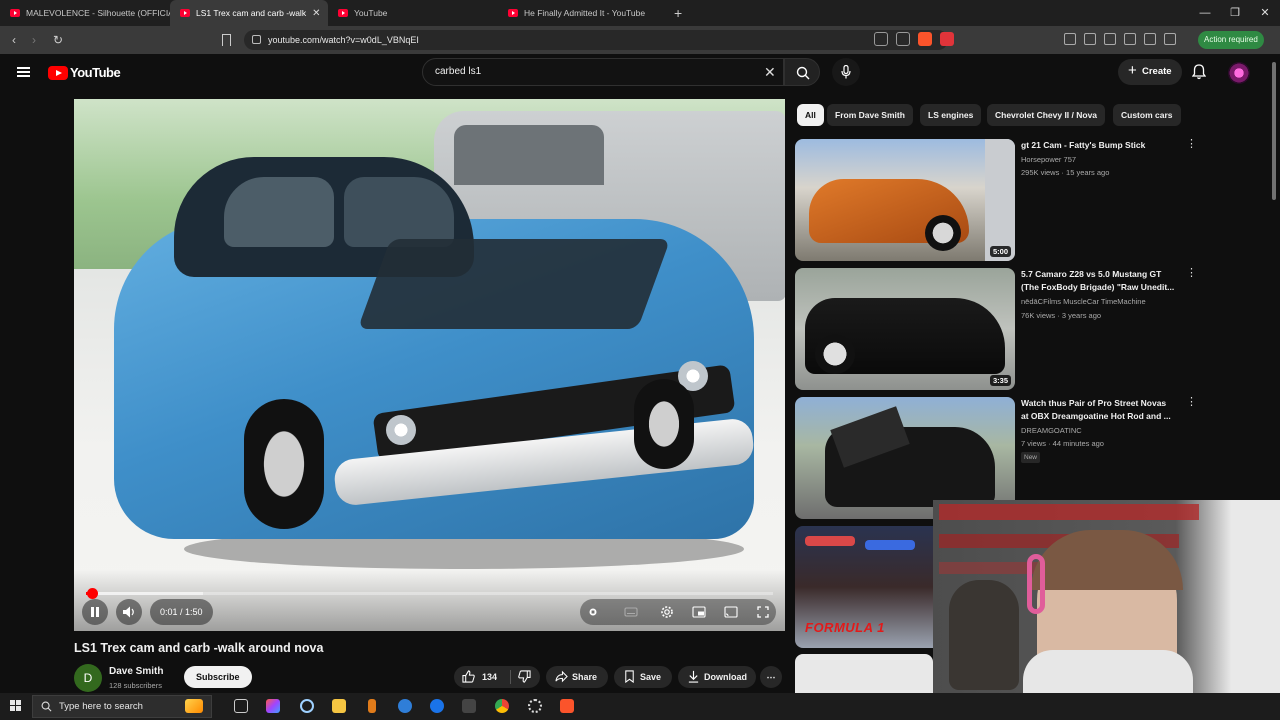 The width and height of the screenshot is (1280, 720). I want to click on webcam-shelf-boxes, so click(1069, 512).